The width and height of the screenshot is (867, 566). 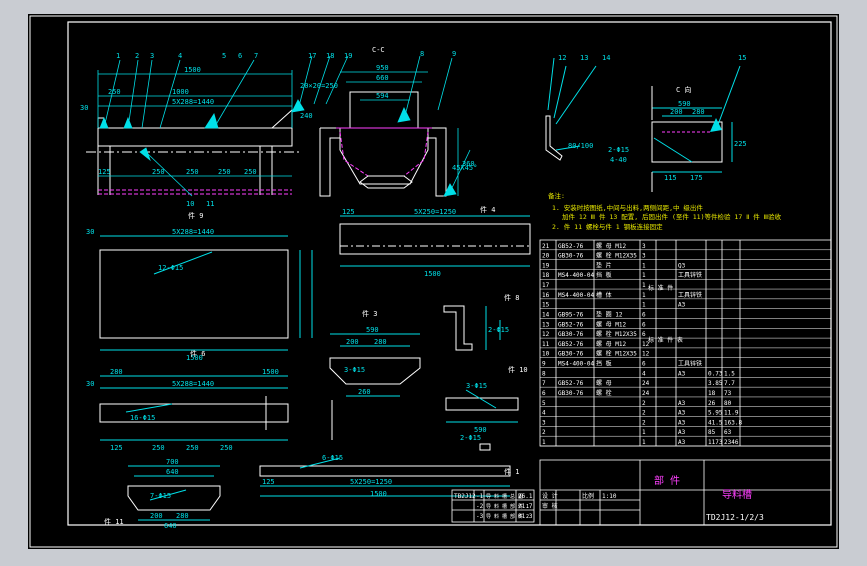 I want to click on dim-1500-top: 1500, so click(x=192, y=70).